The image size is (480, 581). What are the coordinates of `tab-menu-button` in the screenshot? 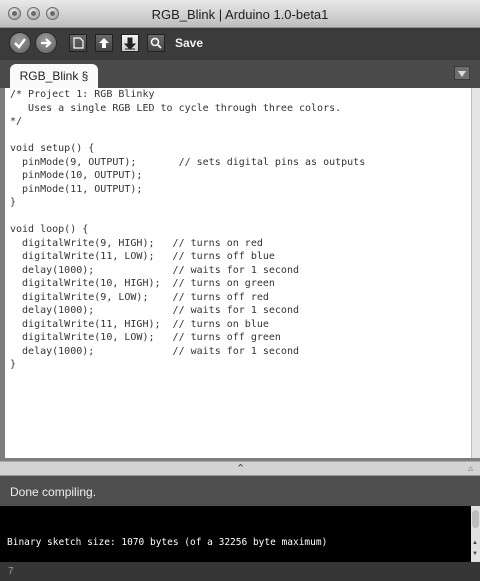 It's located at (462, 73).